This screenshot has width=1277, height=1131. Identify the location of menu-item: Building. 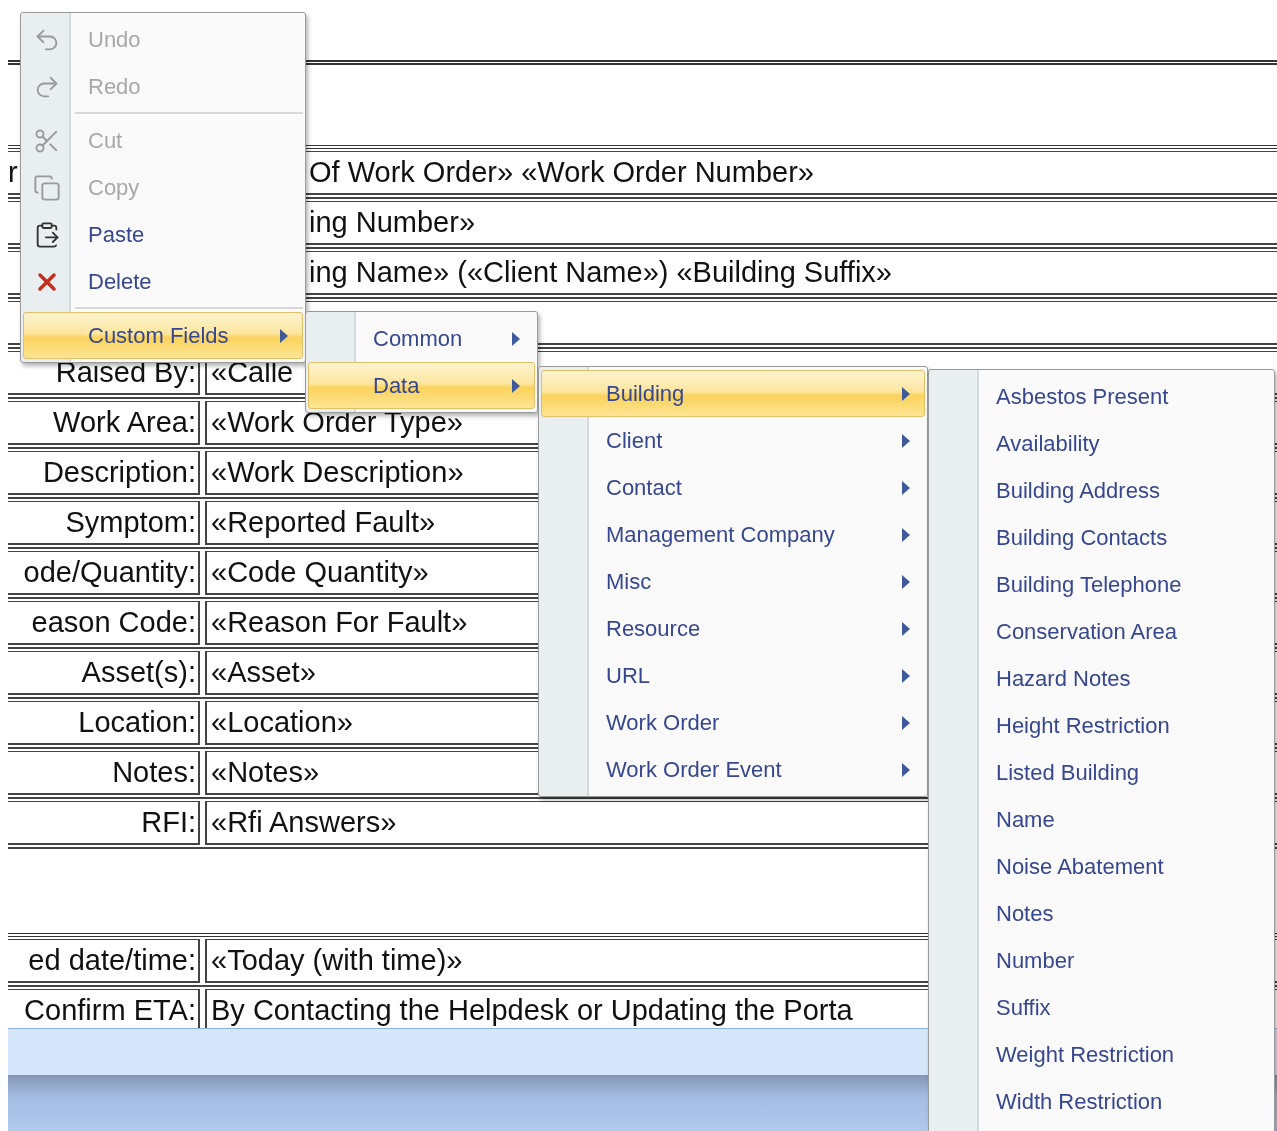
(733, 393).